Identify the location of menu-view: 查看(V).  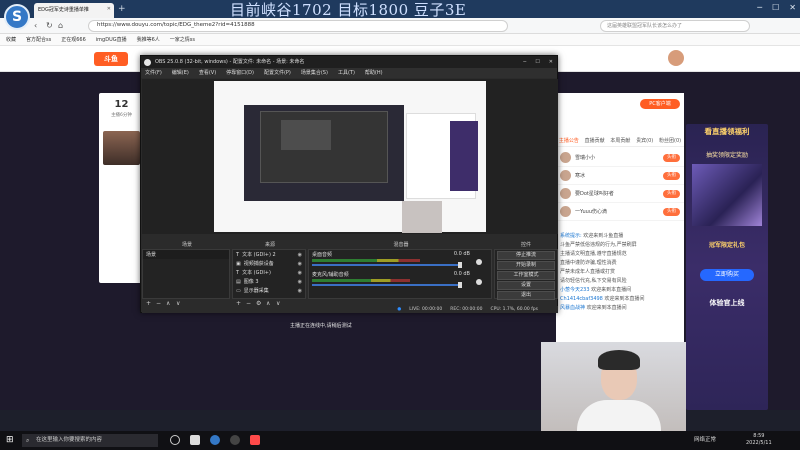
(207, 73).